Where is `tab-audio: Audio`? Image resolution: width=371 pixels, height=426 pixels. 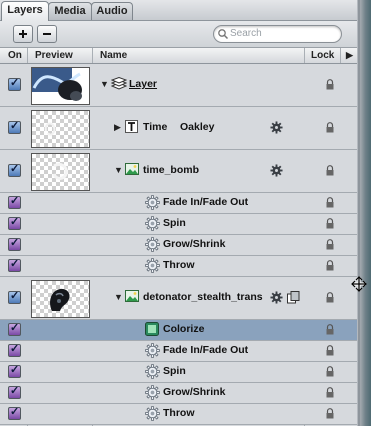 tab-audio: Audio is located at coordinates (112, 11).